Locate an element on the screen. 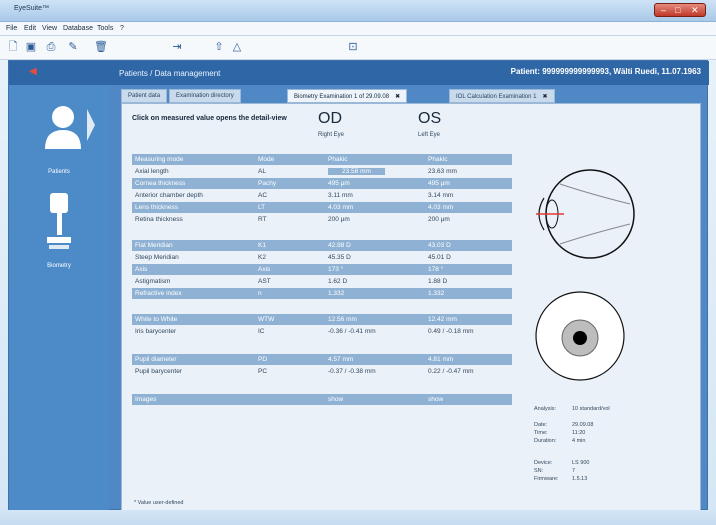 This screenshot has width=716, height=525. od-value: -0.36 / -0.41 mm is located at coordinates (352, 331).